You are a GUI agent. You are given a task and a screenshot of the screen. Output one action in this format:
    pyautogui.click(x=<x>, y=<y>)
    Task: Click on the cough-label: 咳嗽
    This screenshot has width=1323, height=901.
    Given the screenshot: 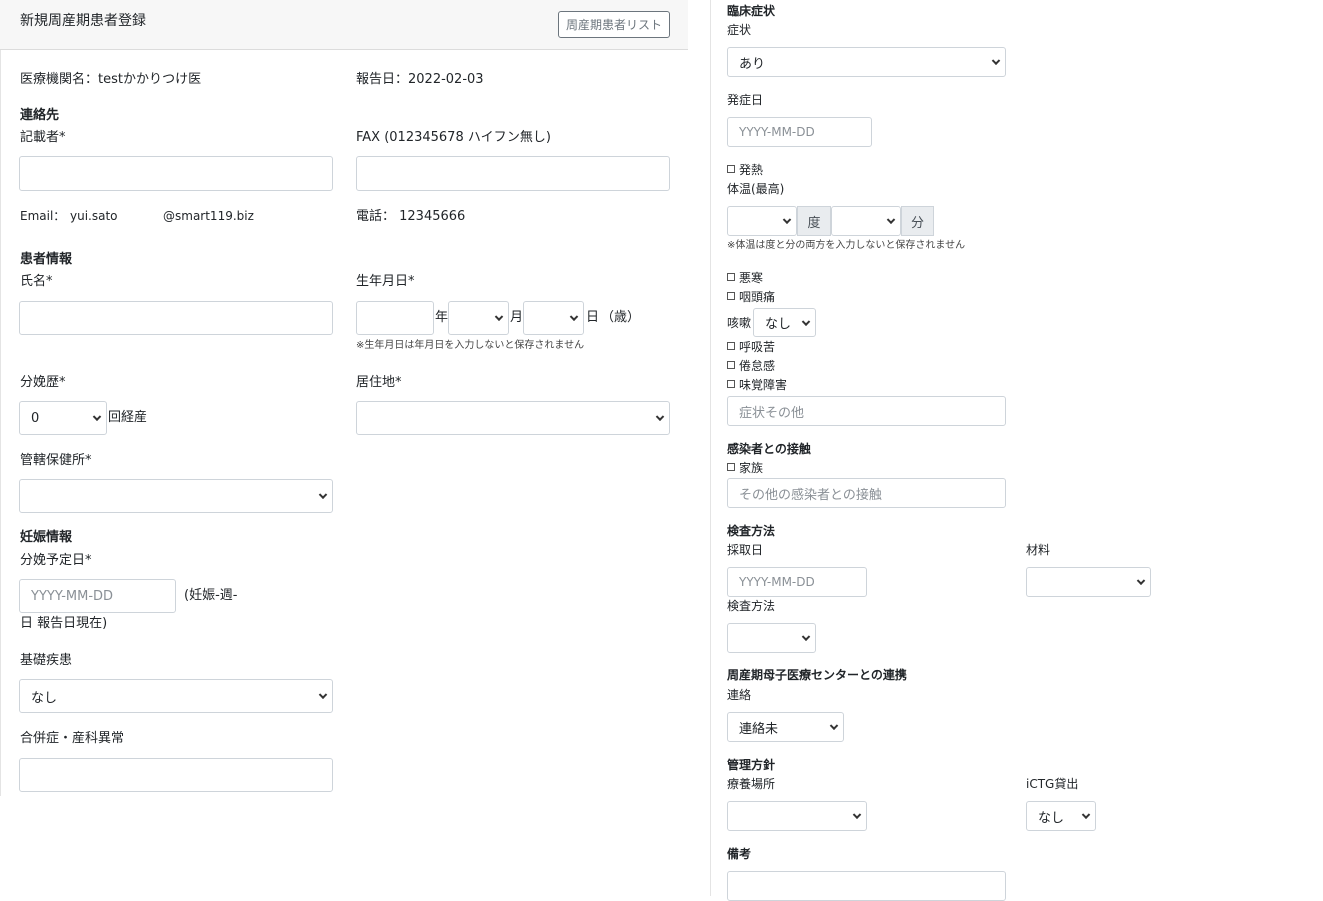 What is the action you would take?
    pyautogui.click(x=739, y=323)
    